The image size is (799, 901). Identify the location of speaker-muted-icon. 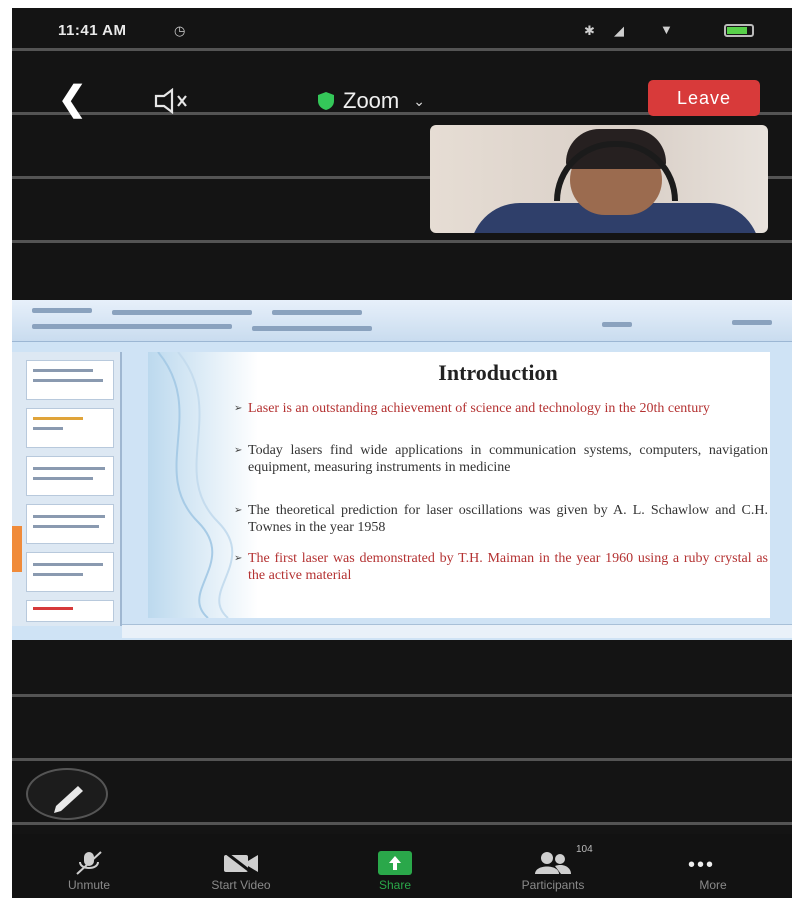
(172, 101).